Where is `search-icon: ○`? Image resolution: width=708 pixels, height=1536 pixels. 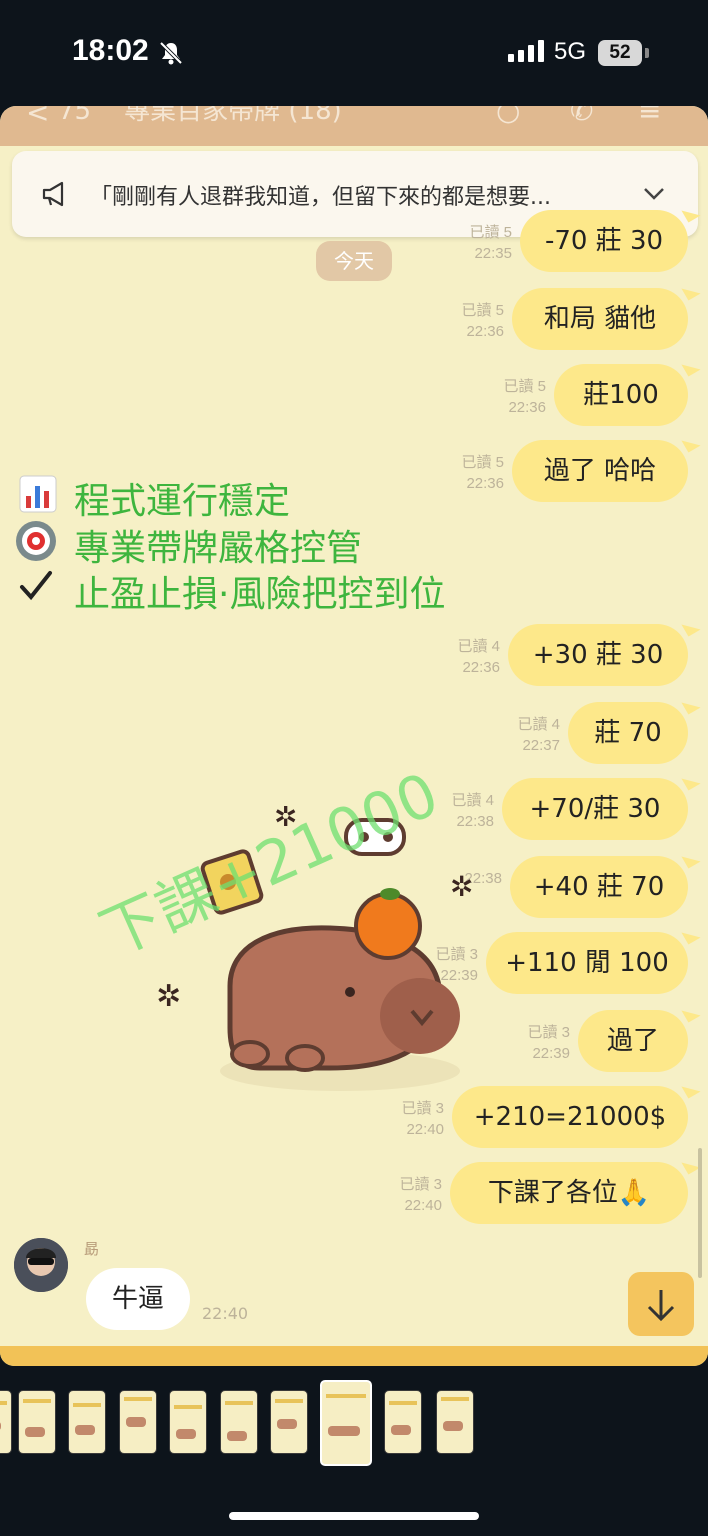
search-icon: ○ is located at coordinates (508, 116).